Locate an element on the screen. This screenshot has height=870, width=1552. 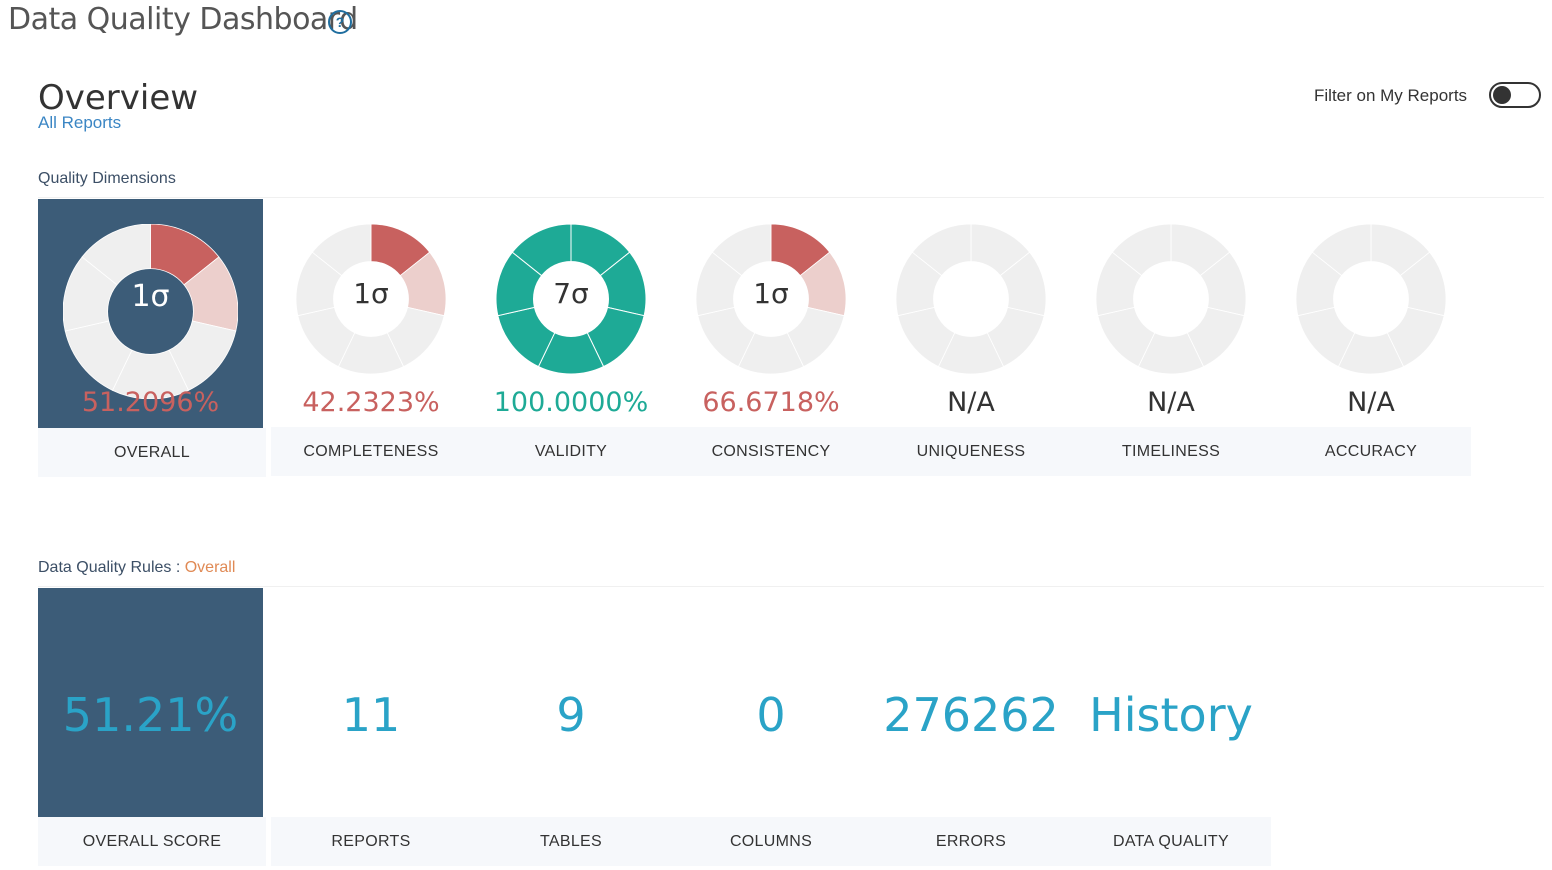
data-quality-rules-heading: Data Quality Rules : Overall is located at coordinates (136, 568).